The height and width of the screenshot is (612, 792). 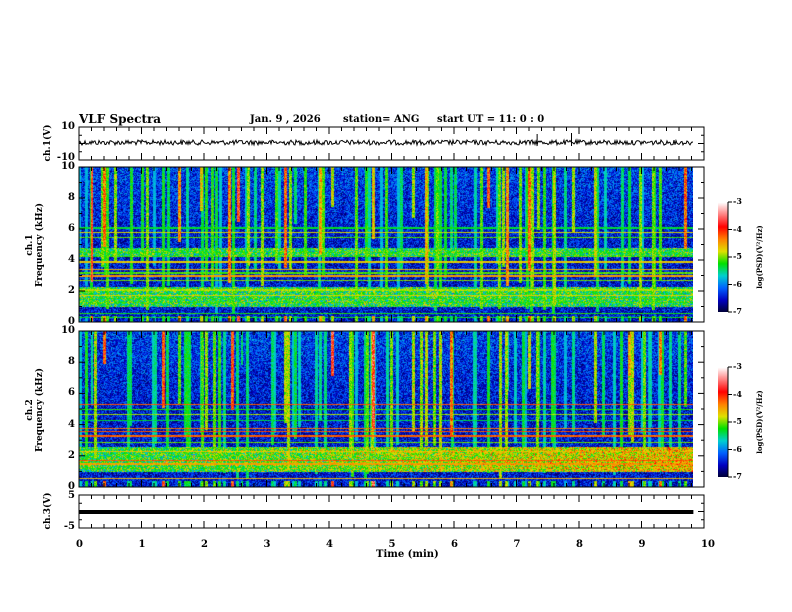 I want to click on ch3-ylabel: ch.3(V), so click(x=48, y=511).